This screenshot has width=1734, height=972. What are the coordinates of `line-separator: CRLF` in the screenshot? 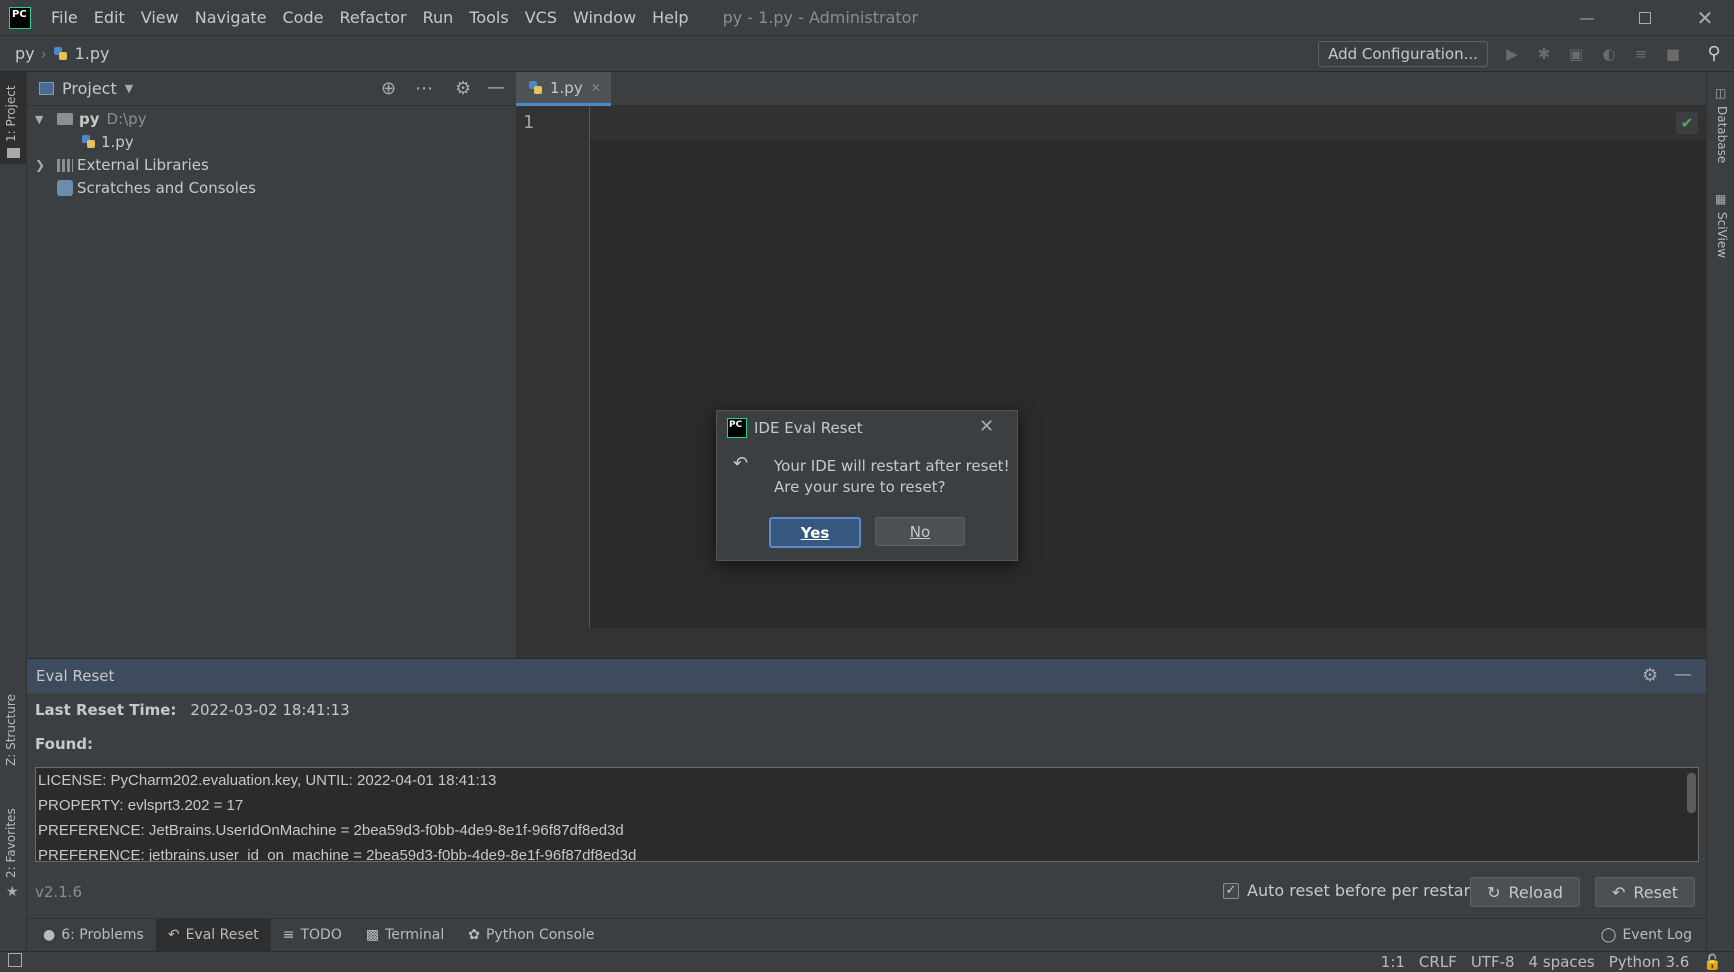 It's located at (1438, 962).